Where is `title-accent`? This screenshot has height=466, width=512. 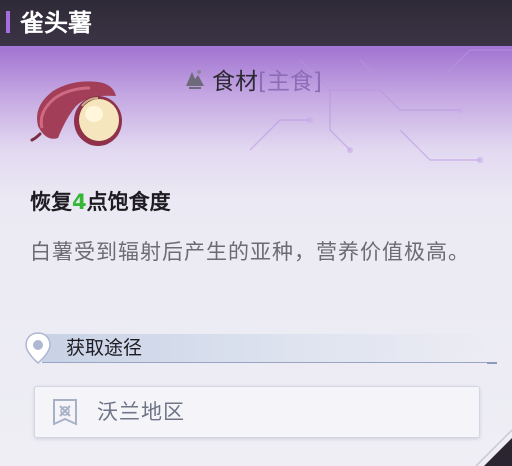
title-accent is located at coordinates (8, 22).